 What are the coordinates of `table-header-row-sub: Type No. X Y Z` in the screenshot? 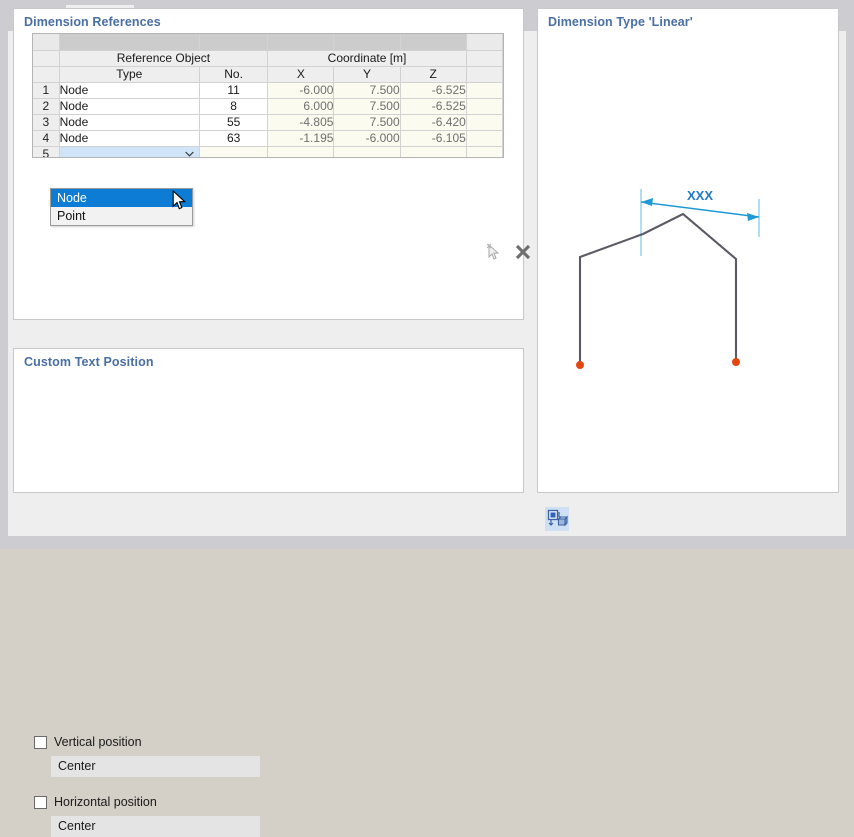 It's located at (268, 74).